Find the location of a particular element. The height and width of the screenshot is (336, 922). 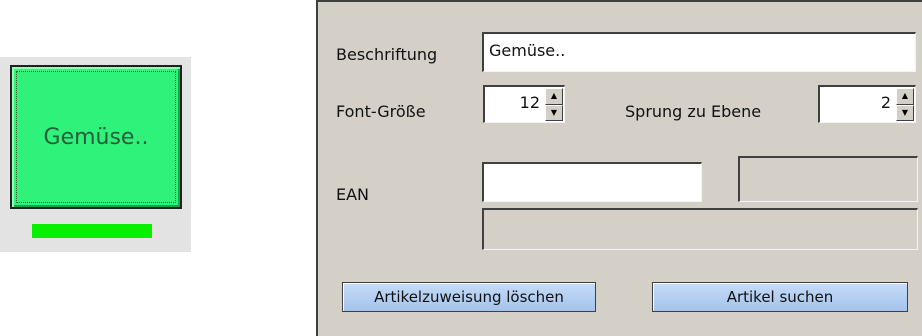

preview-focus-rect: Gemüse.. is located at coordinates (96, 137).